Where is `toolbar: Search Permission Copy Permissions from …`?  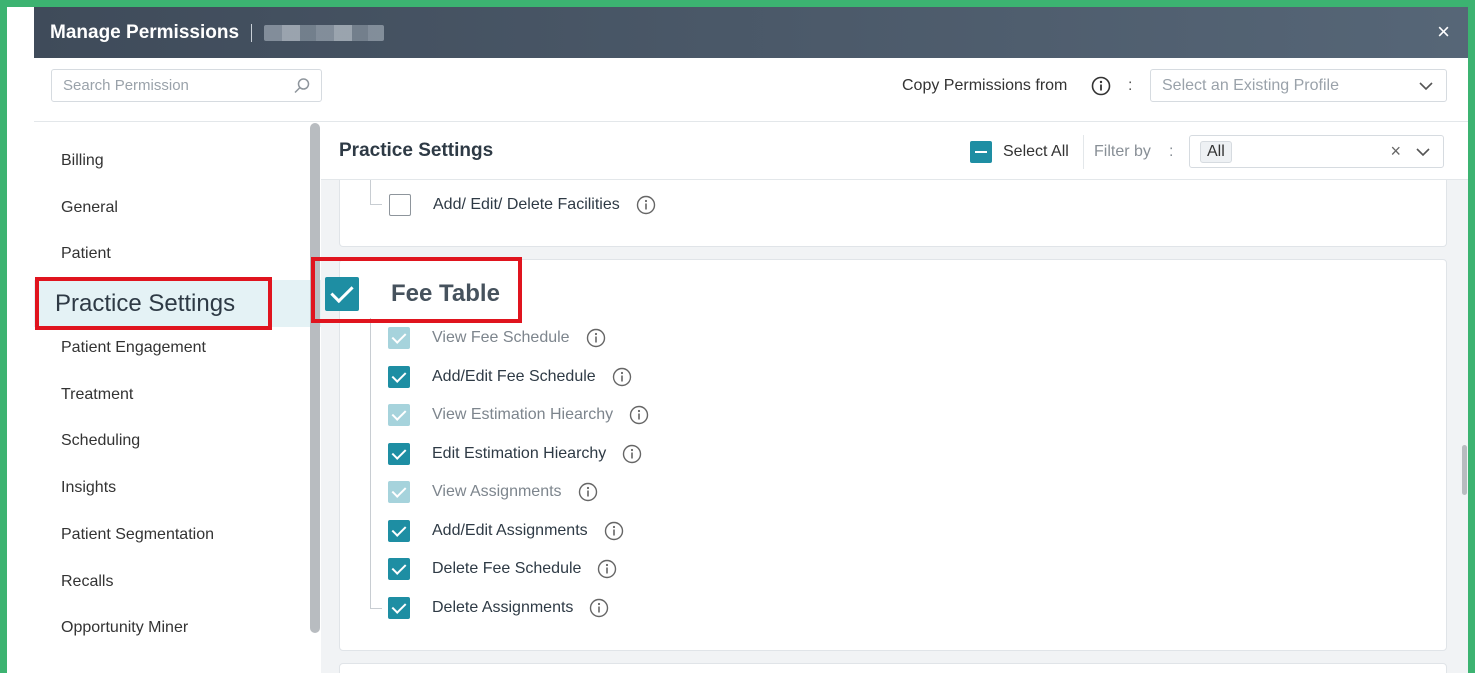 toolbar: Search Permission Copy Permissions from … is located at coordinates (751, 90).